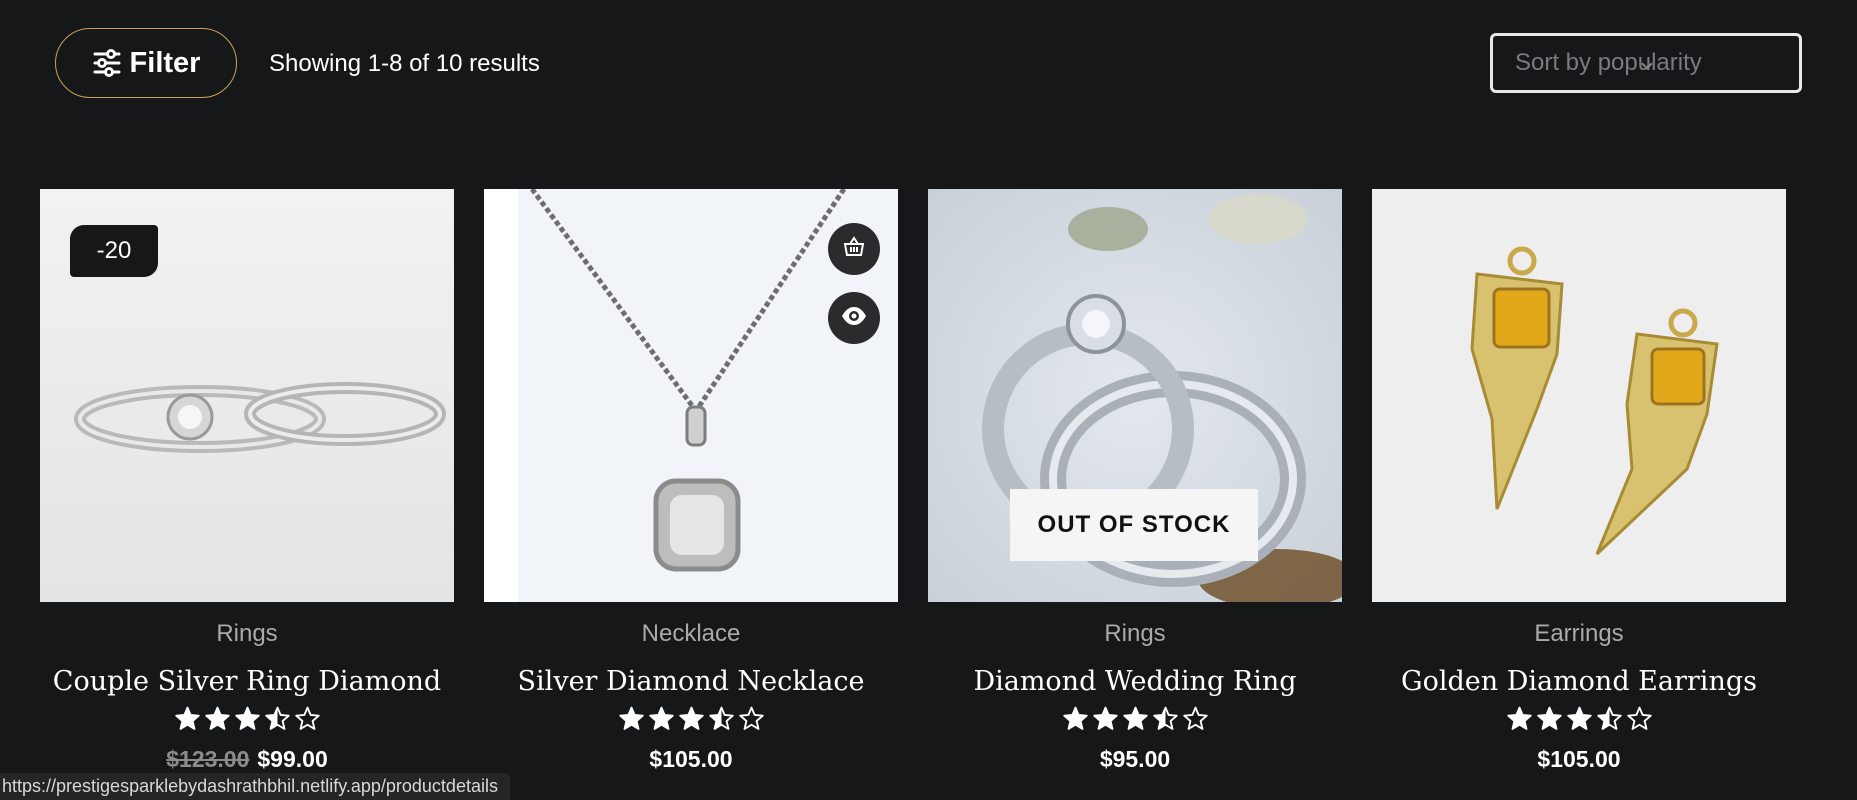  Describe the element at coordinates (292, 759) in the screenshot. I see `sale-price: $99.00` at that location.